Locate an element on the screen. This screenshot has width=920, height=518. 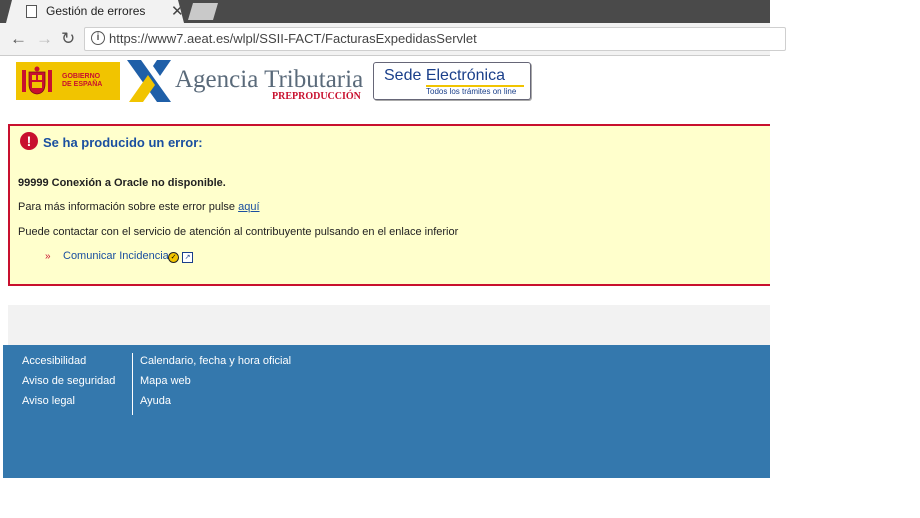
report-incident-link: Comunicar Incidencia is located at coordinates (116, 256).